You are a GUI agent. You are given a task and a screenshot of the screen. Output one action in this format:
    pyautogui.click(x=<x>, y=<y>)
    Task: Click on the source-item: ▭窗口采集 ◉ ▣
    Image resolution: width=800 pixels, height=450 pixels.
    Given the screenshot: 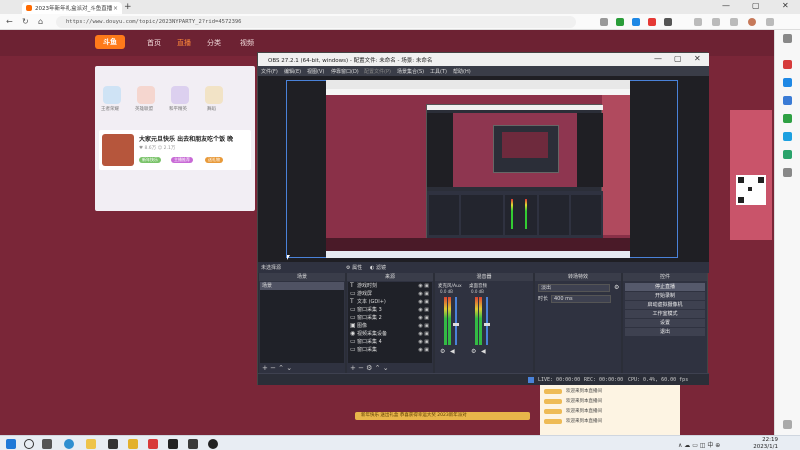 What is the action you would take?
    pyautogui.click(x=390, y=350)
    